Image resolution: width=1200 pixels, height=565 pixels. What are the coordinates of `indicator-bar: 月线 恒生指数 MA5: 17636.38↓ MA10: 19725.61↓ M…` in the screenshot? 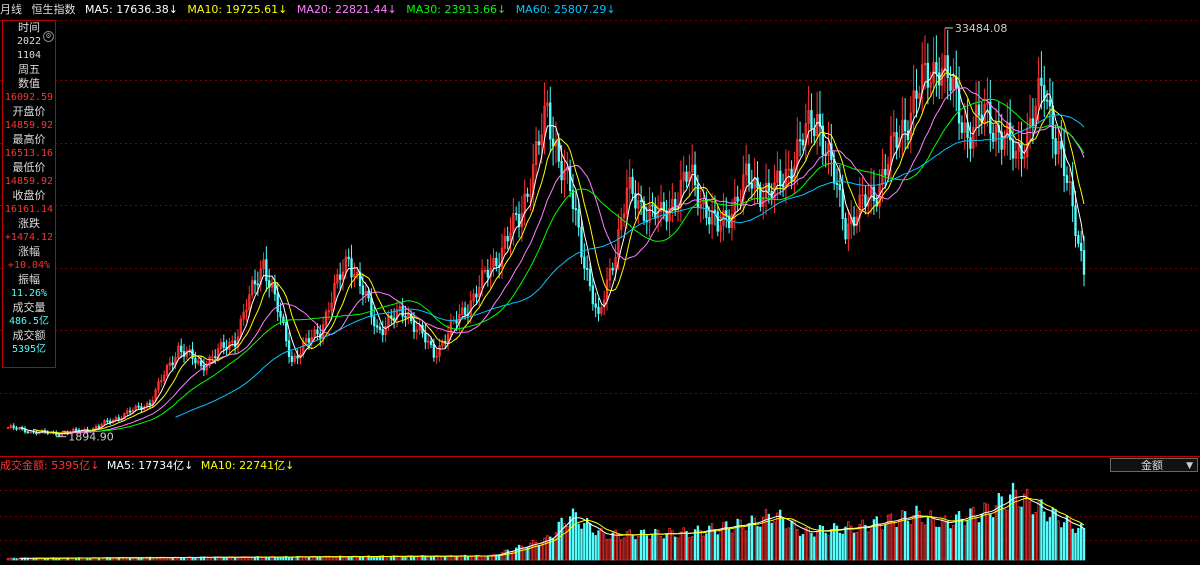 It's located at (600, 10).